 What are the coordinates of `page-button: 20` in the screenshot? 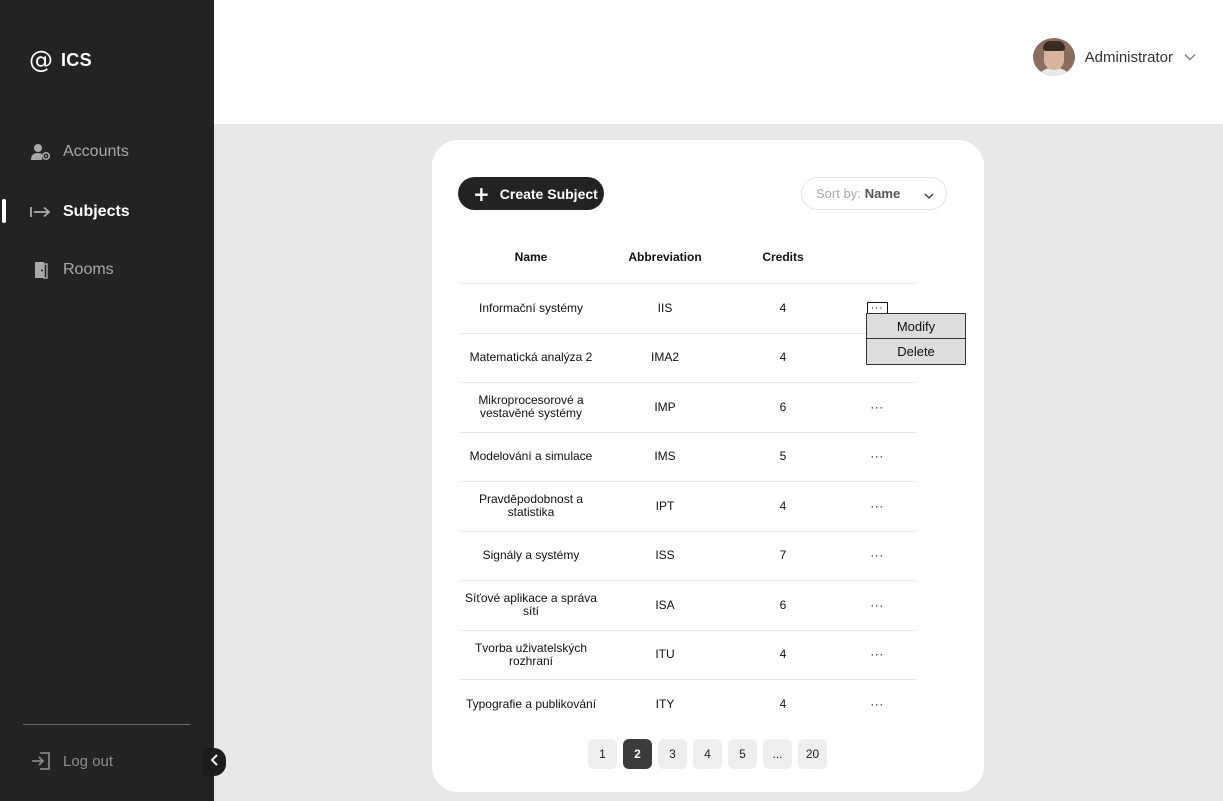 It's located at (812, 754).